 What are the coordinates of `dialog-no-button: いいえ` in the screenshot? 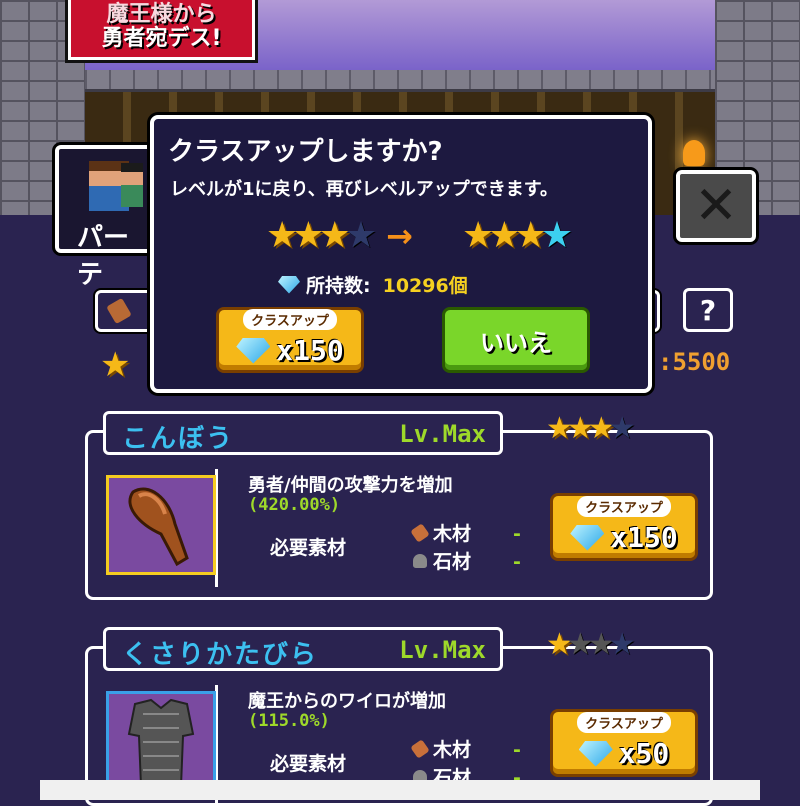 It's located at (516, 340).